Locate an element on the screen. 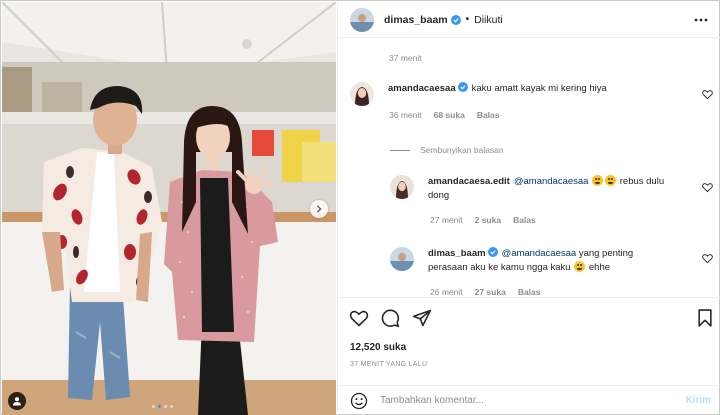 The width and height of the screenshot is (720, 415). comment-input is located at coordinates (527, 400).